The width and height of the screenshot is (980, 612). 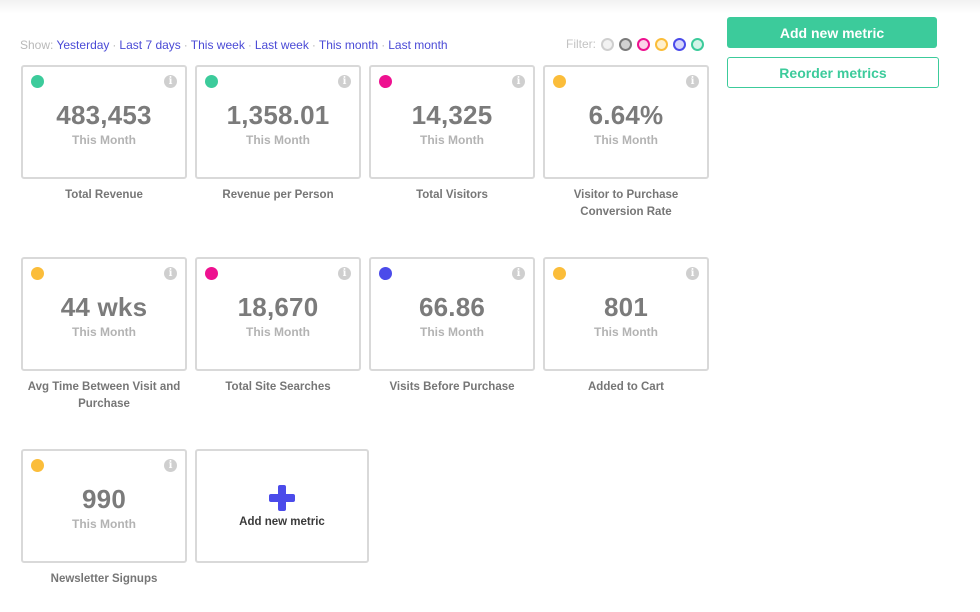 What do you see at coordinates (278, 115) in the screenshot?
I see `metric-value: 1,358.01` at bounding box center [278, 115].